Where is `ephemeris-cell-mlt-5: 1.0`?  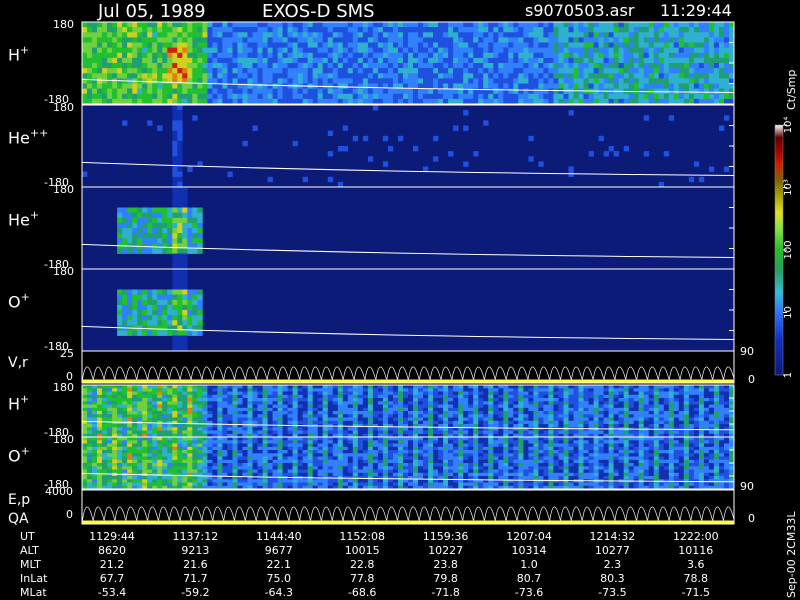
ephemeris-cell-mlt-5: 1.0 is located at coordinates (529, 564).